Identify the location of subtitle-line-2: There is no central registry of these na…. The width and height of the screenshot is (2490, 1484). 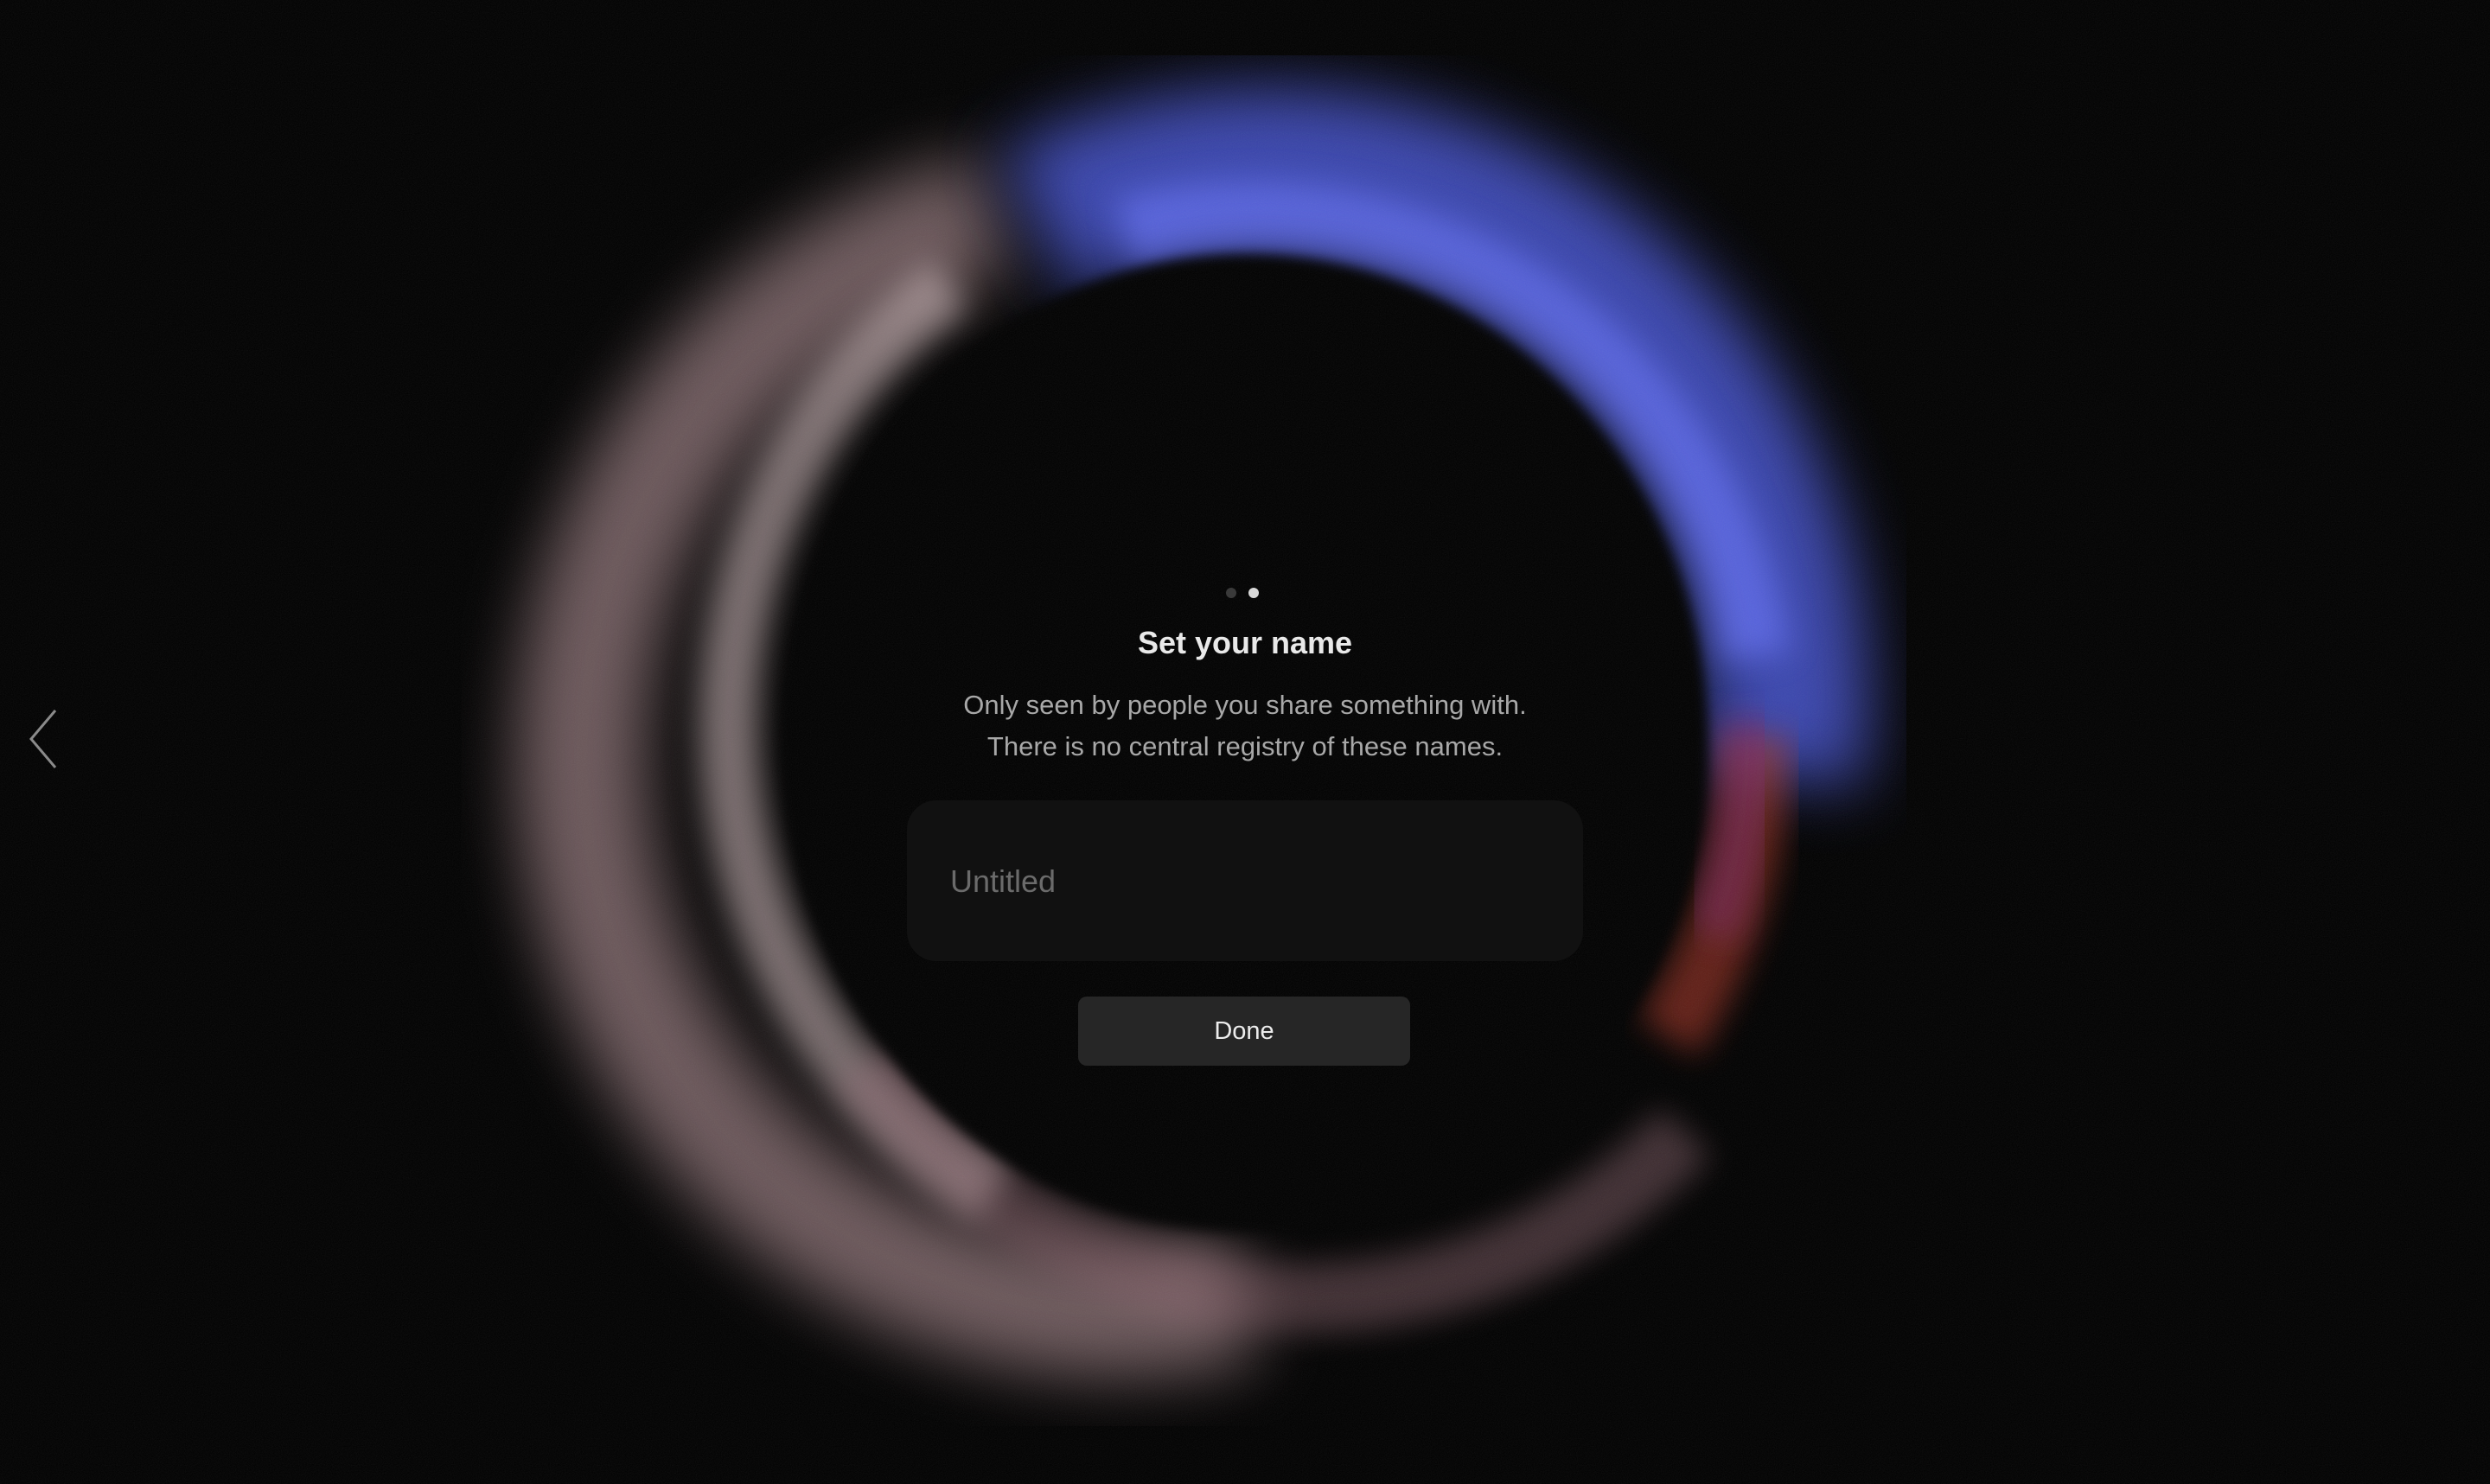
(1245, 746).